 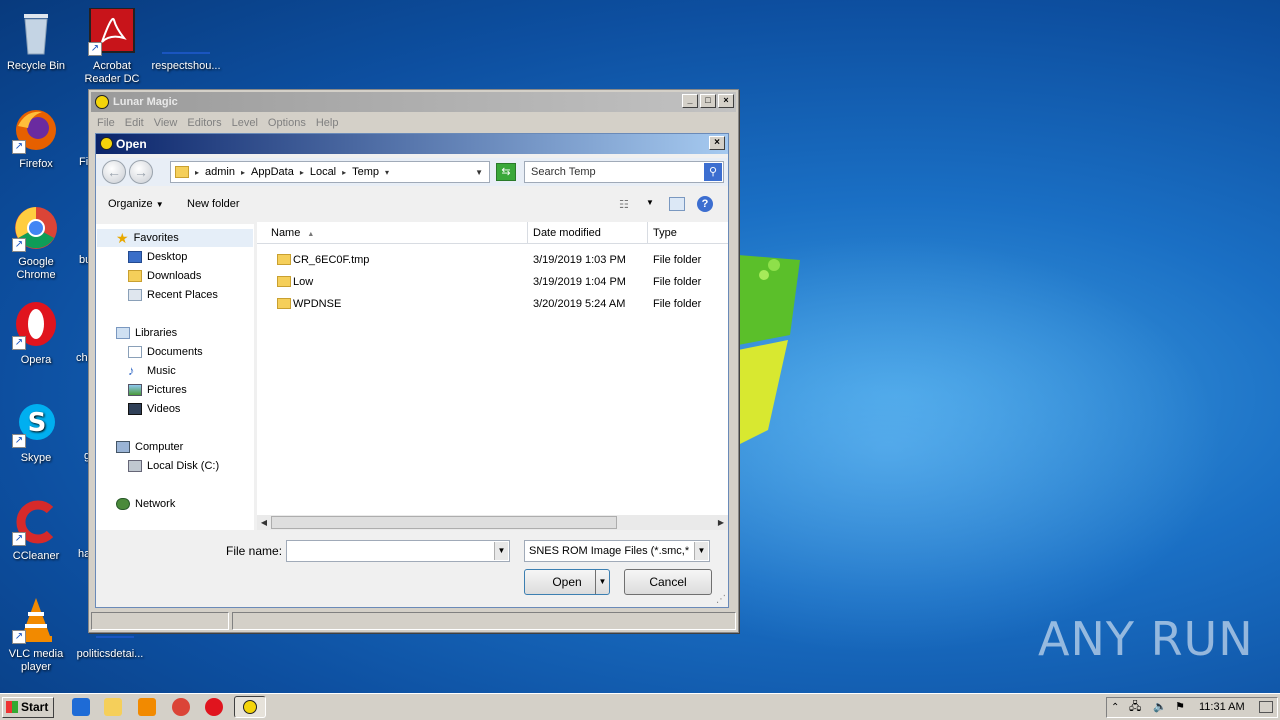 I want to click on desktop-icon-skype: S ↗ Skype, so click(x=36, y=432).